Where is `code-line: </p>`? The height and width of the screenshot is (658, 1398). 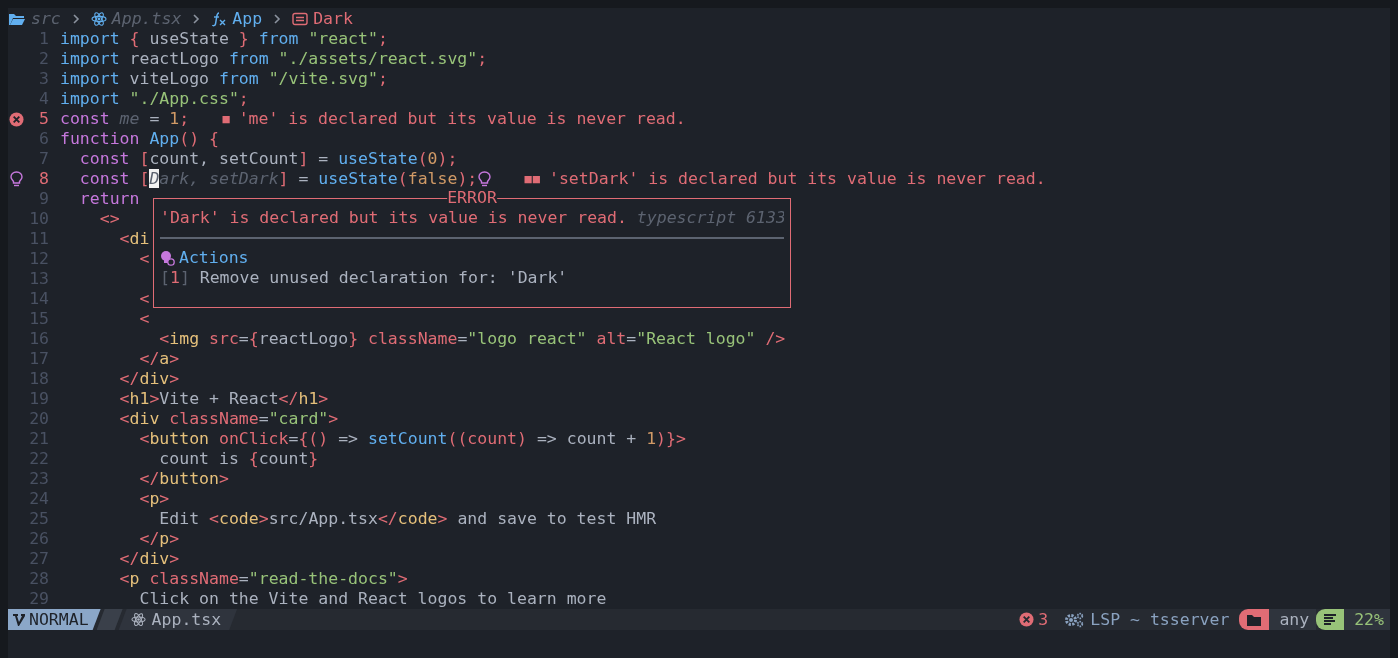
code-line: </p> is located at coordinates (159, 539).